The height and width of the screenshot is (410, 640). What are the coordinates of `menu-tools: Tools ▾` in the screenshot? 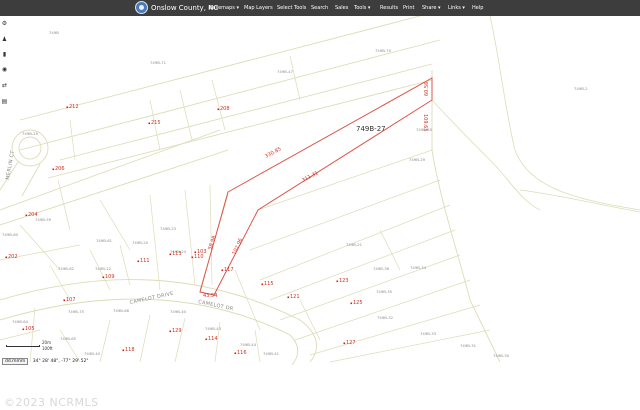 It's located at (362, 8).